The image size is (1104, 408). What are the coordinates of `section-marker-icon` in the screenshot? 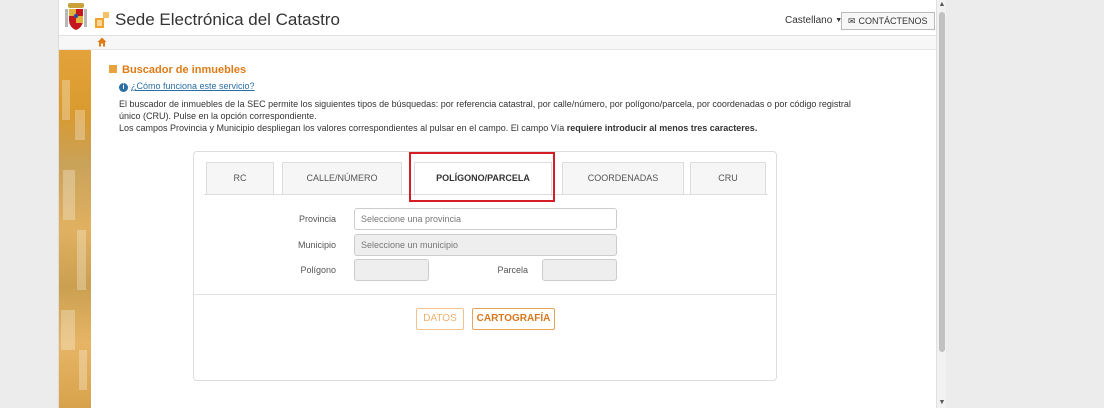 It's located at (113, 69).